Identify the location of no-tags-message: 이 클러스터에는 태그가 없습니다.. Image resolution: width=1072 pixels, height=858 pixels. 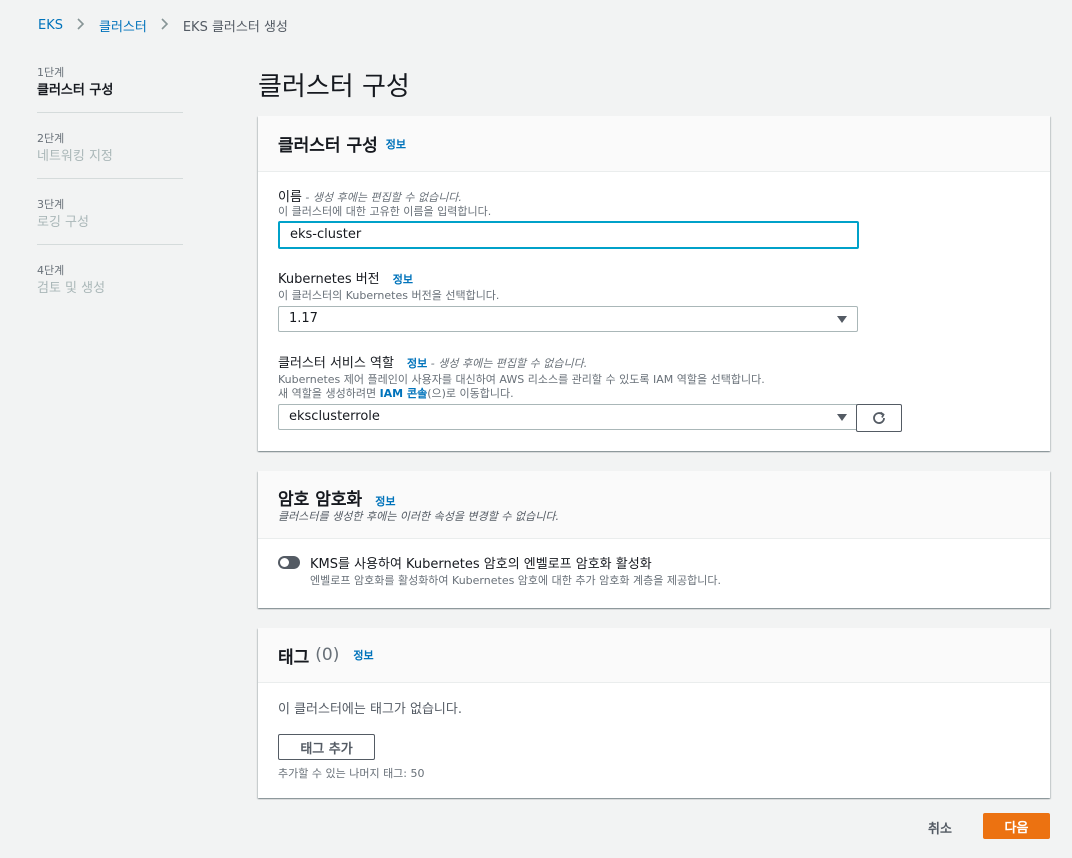
(370, 709).